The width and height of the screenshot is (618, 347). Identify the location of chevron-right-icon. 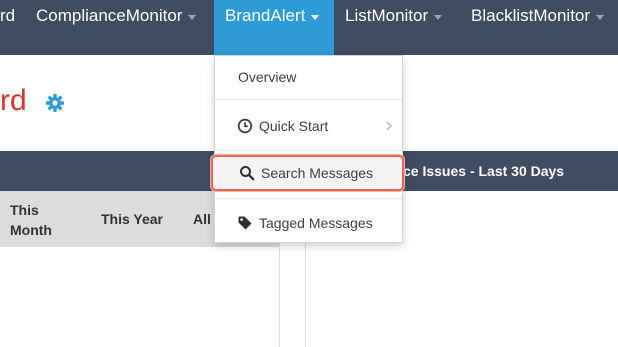
(389, 126).